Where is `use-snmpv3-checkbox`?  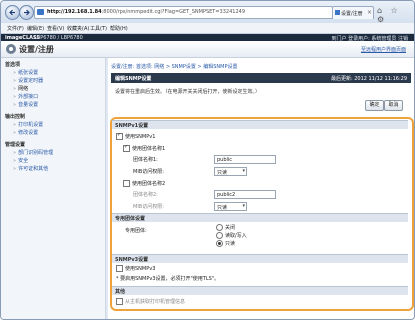 use-snmpv3-checkbox is located at coordinates (119, 268).